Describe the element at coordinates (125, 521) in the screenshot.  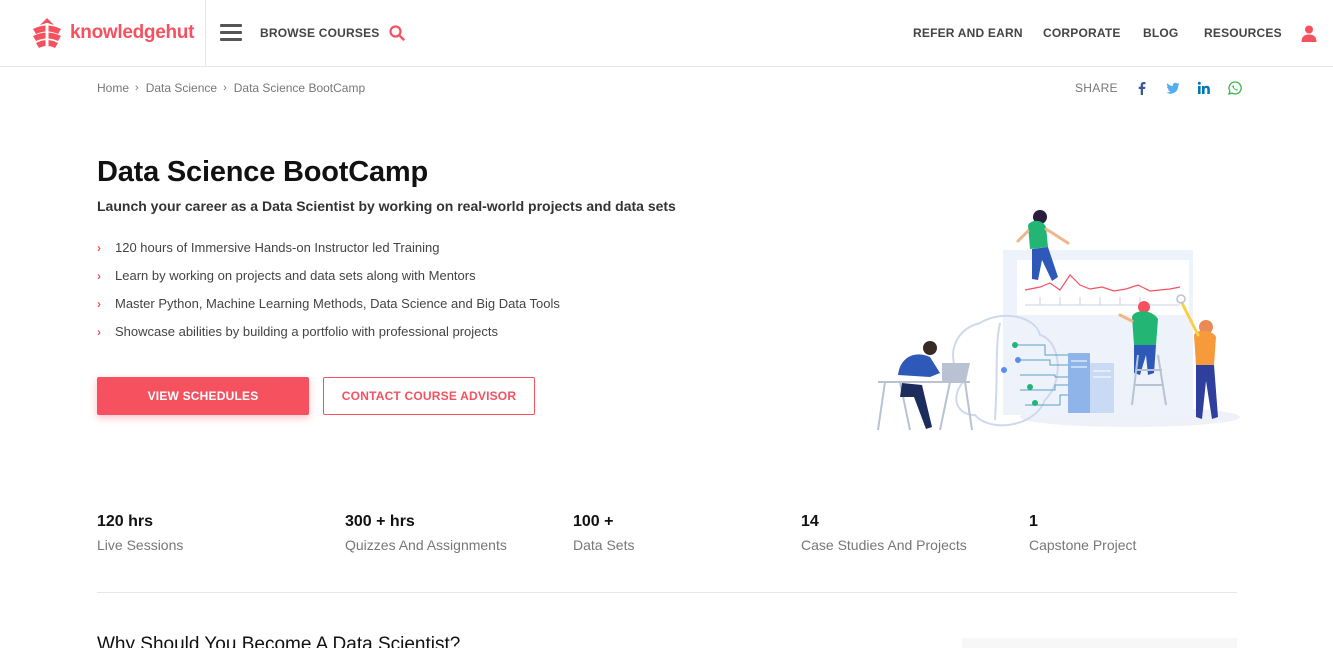
I see `stat-value: 120 hrs` at that location.